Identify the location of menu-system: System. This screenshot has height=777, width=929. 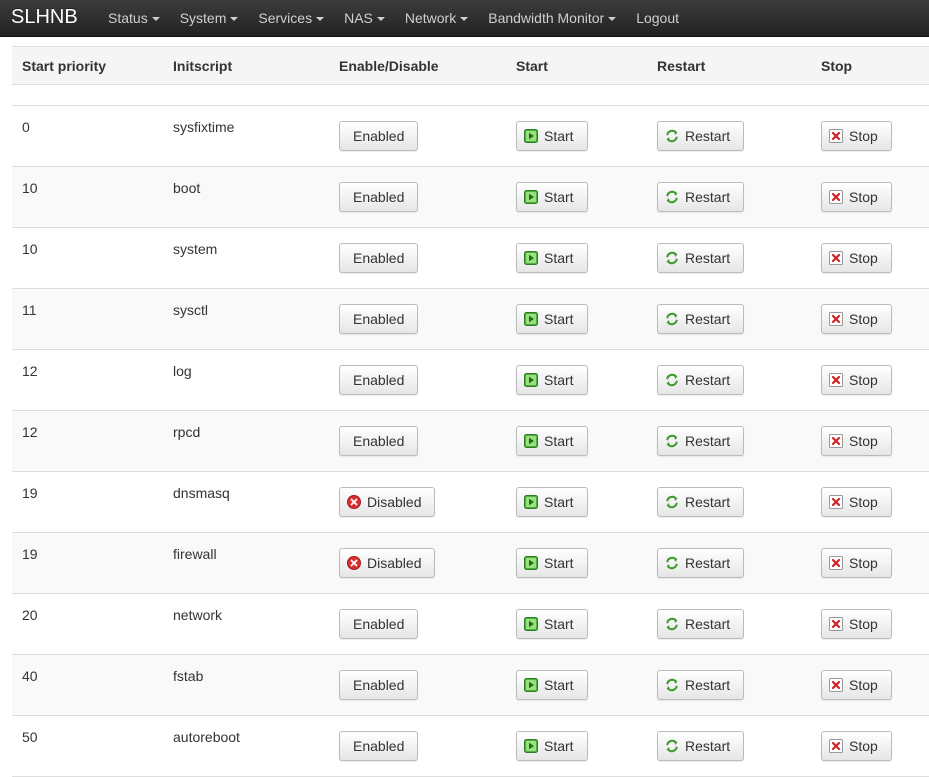
(214, 18).